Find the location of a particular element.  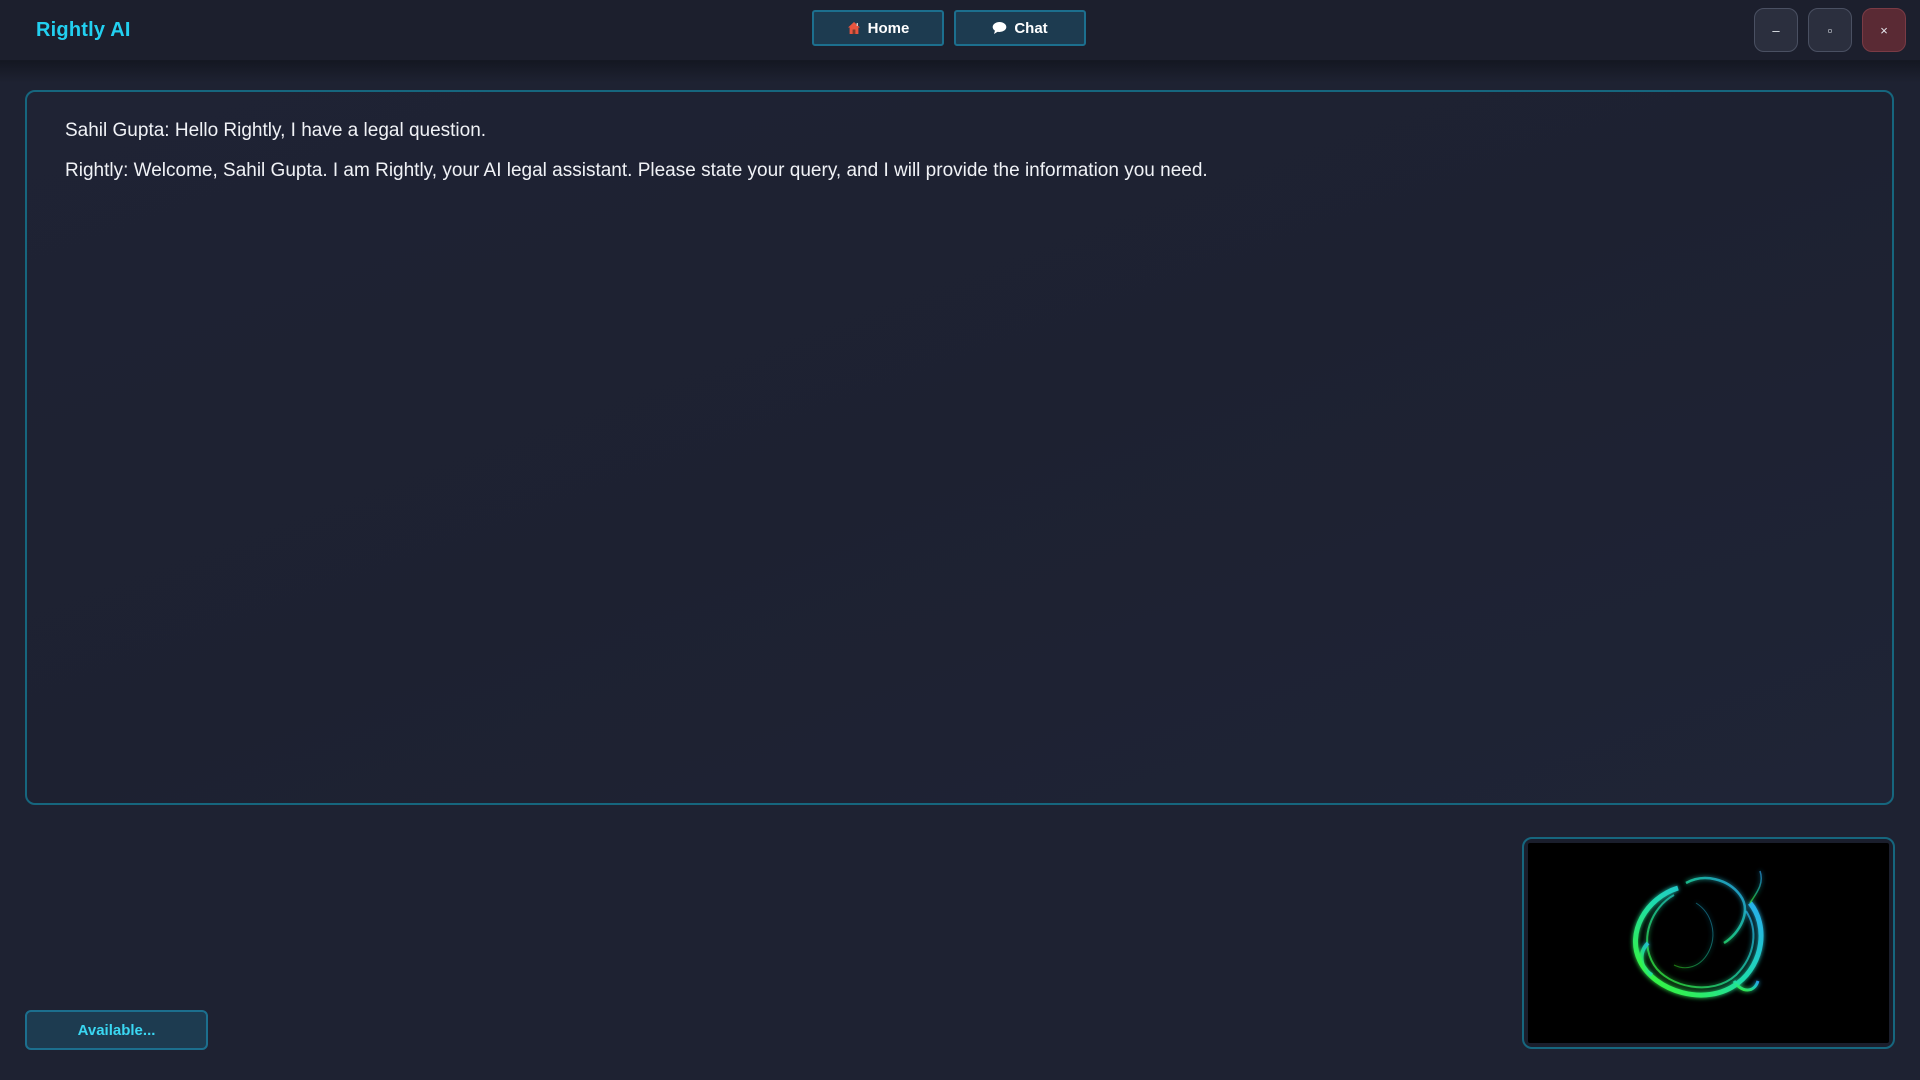

window-controls: – ▫ × is located at coordinates (1830, 30).